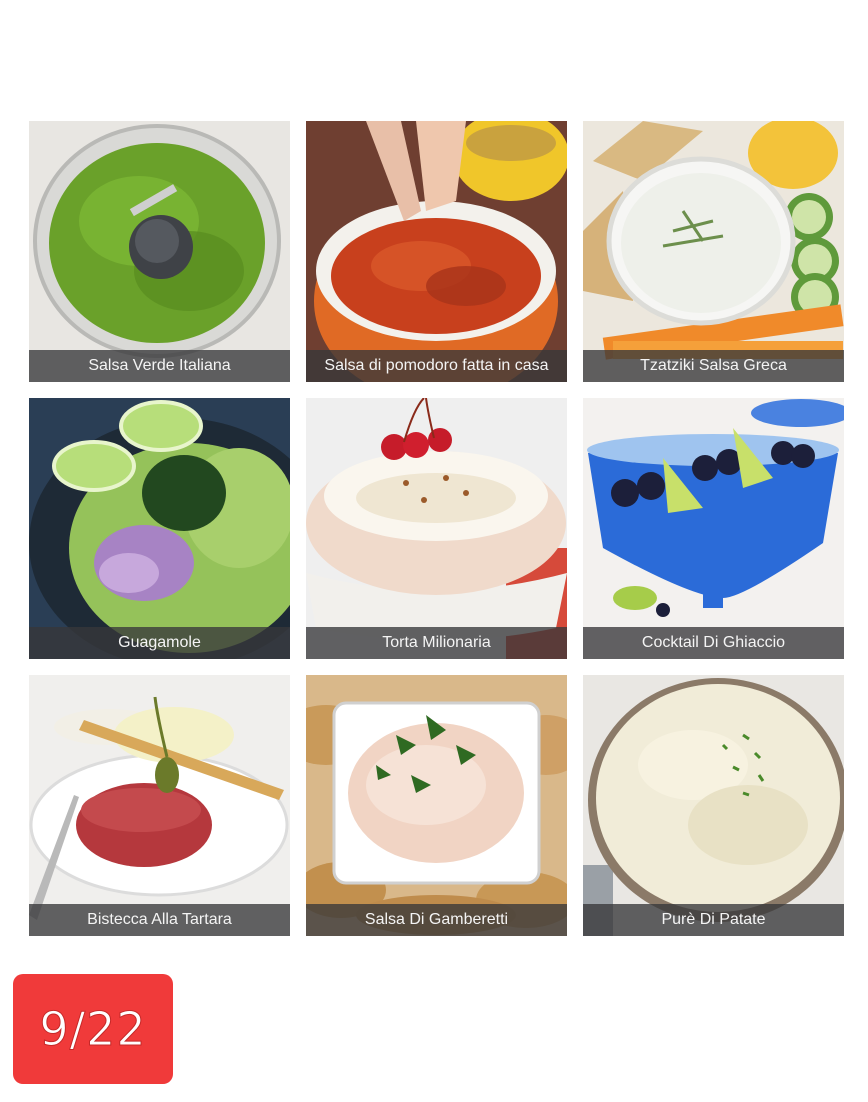  I want to click on cocktail-photo, so click(713, 528).